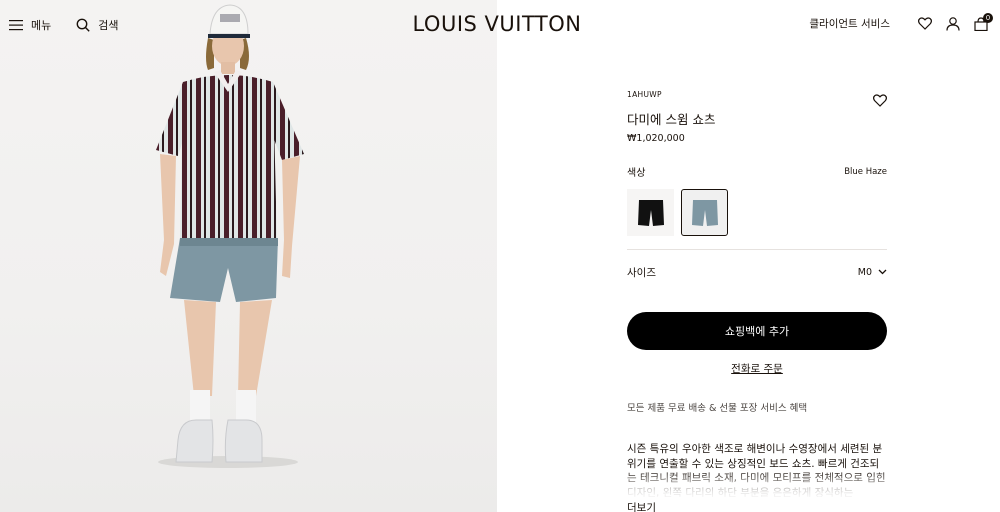  Describe the element at coordinates (758, 485) in the screenshot. I see `description-fade` at that location.